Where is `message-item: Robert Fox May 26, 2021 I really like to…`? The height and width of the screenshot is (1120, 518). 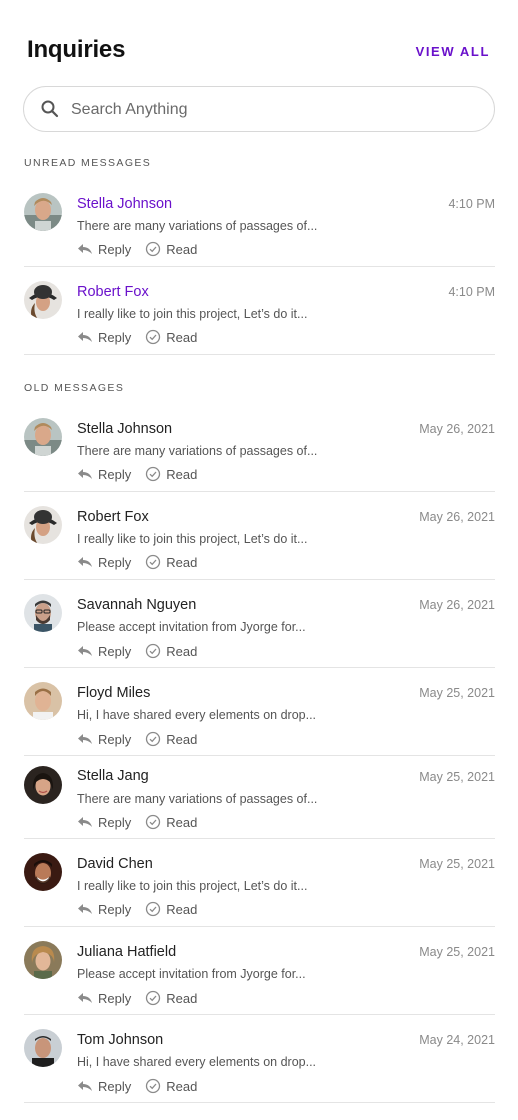
message-item: Robert Fox May 26, 2021 I really like to… is located at coordinates (259, 536).